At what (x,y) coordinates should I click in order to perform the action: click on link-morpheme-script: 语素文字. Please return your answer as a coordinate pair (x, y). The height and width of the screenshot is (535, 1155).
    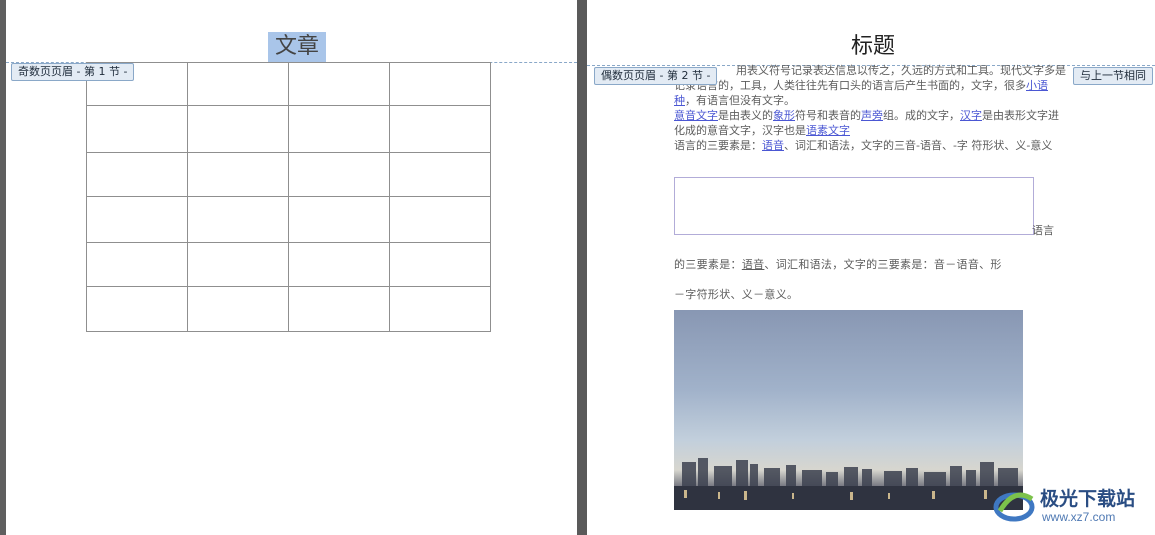
    Looking at the image, I should click on (828, 130).